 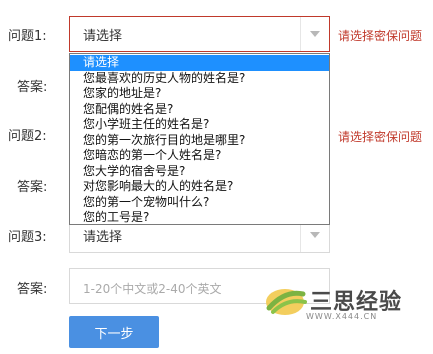 What do you see at coordinates (103, 36) in the screenshot?
I see `question1-select-value: 请选择` at bounding box center [103, 36].